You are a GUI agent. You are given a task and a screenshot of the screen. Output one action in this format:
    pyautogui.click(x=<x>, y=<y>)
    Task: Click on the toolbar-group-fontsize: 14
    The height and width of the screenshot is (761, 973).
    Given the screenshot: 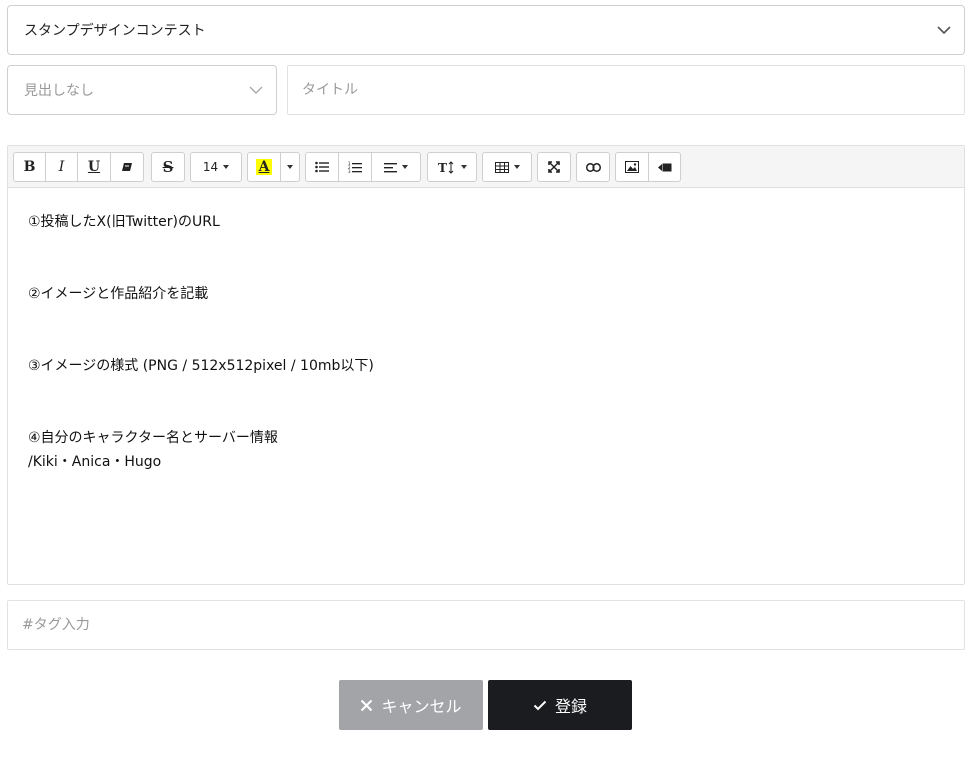 What is the action you would take?
    pyautogui.click(x=216, y=167)
    